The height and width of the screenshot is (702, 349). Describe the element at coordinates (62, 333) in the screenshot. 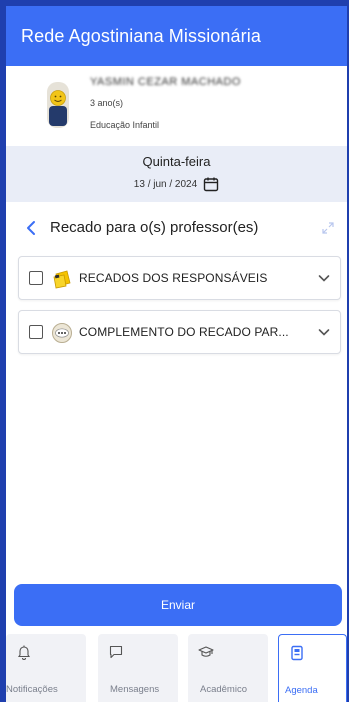

I see `chat-bubble-icon` at that location.